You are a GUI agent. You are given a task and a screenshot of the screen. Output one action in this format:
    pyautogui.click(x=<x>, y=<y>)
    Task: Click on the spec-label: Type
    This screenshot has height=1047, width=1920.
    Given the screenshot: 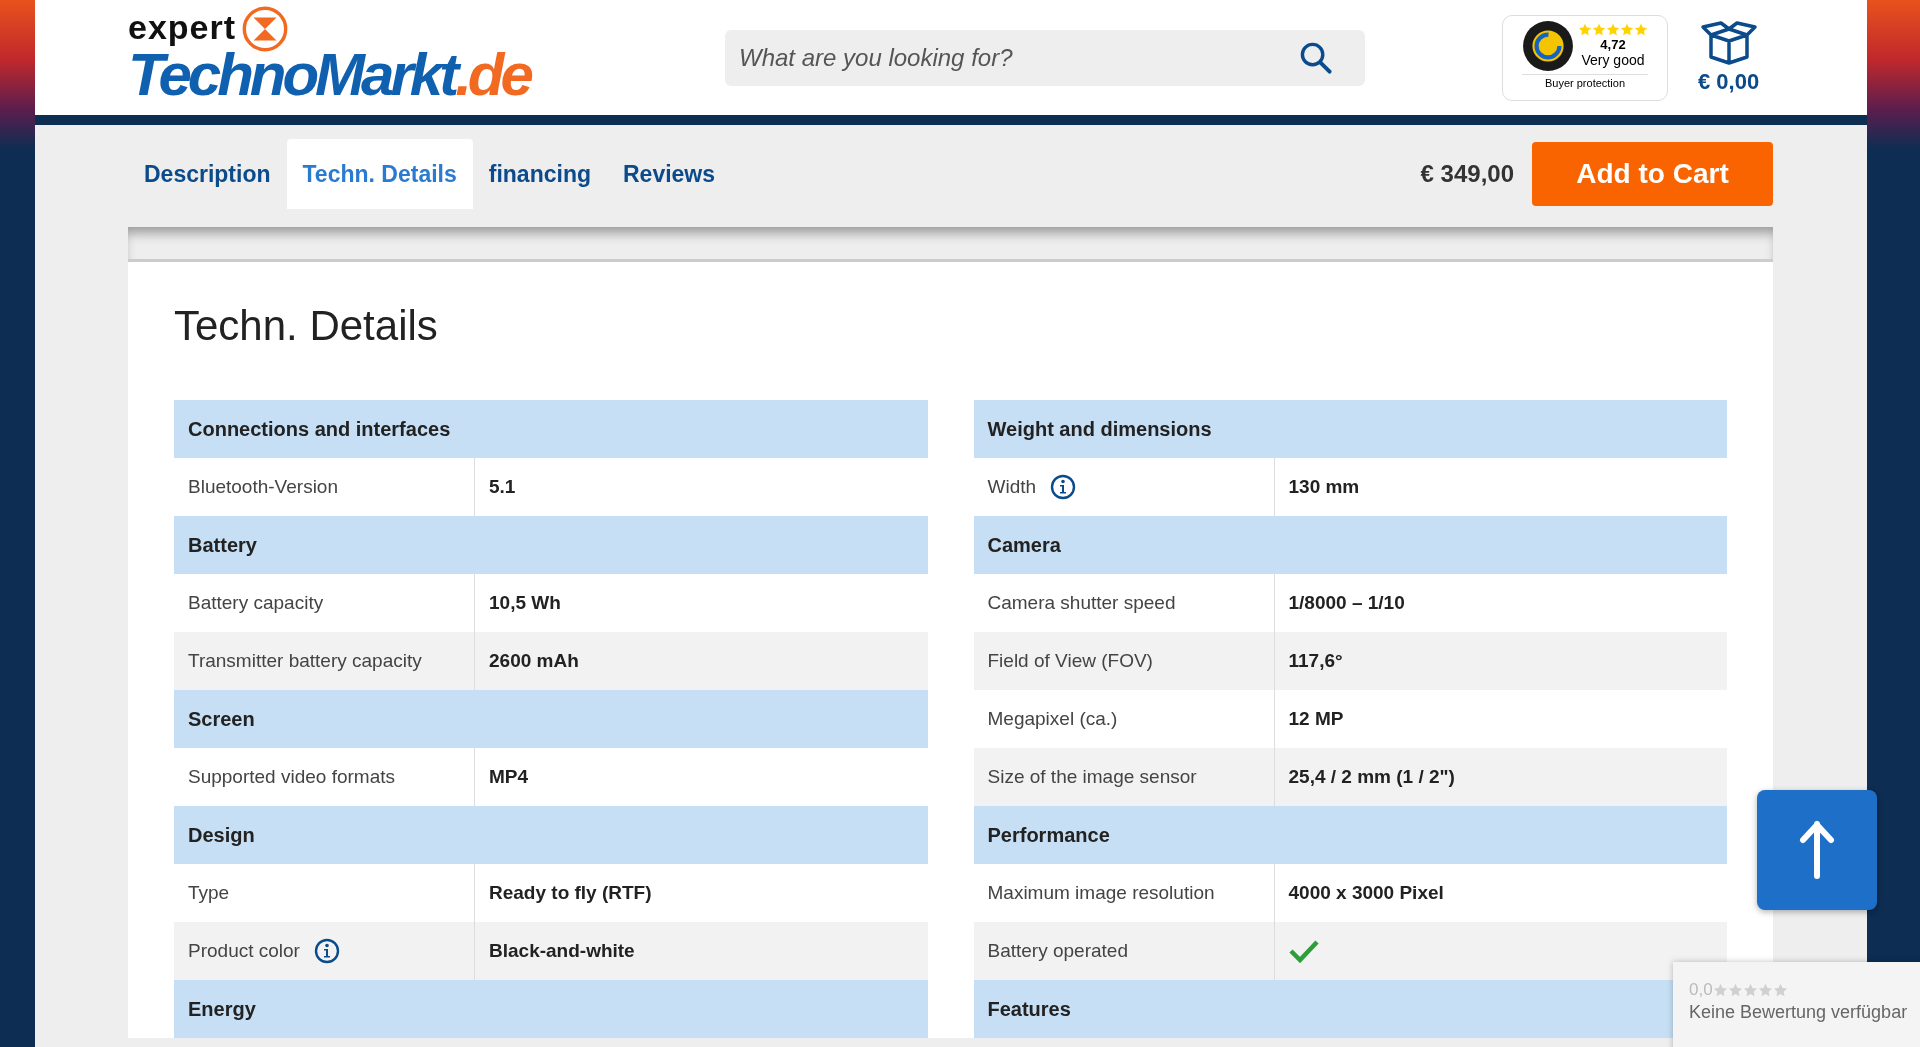 What is the action you would take?
    pyautogui.click(x=209, y=893)
    